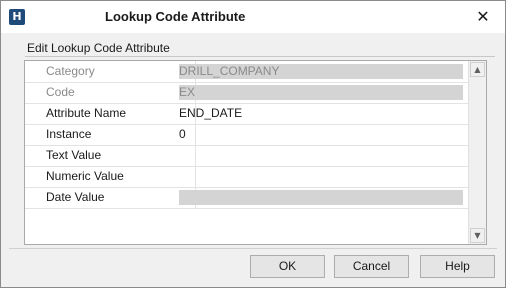 The image size is (506, 288). What do you see at coordinates (98, 48) in the screenshot?
I see `group-label: Edit Lookup Code Attribute` at bounding box center [98, 48].